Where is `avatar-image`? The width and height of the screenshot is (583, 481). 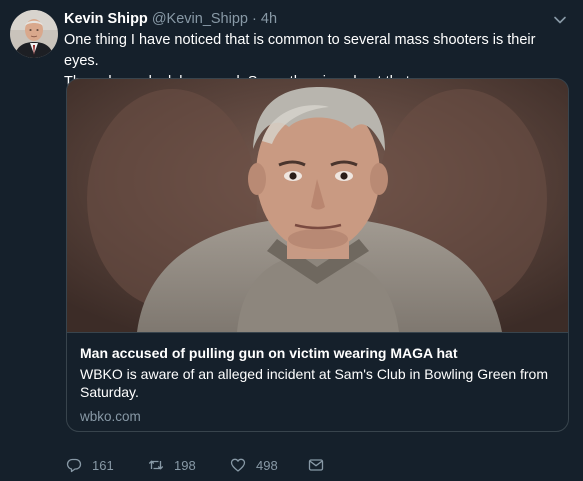 avatar-image is located at coordinates (34, 34).